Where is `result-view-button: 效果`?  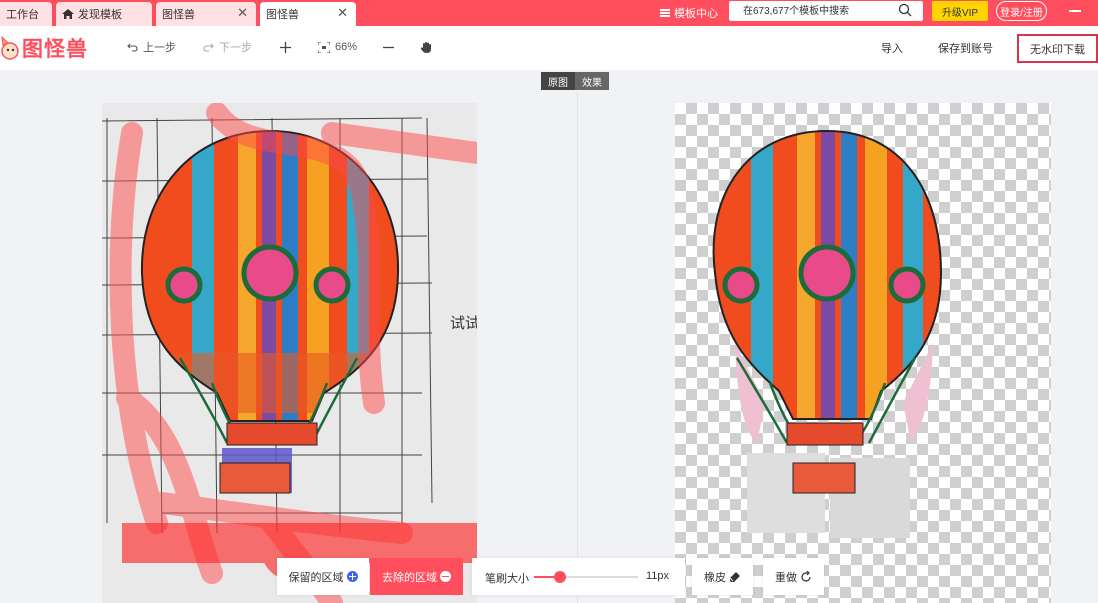
result-view-button: 效果 is located at coordinates (592, 81).